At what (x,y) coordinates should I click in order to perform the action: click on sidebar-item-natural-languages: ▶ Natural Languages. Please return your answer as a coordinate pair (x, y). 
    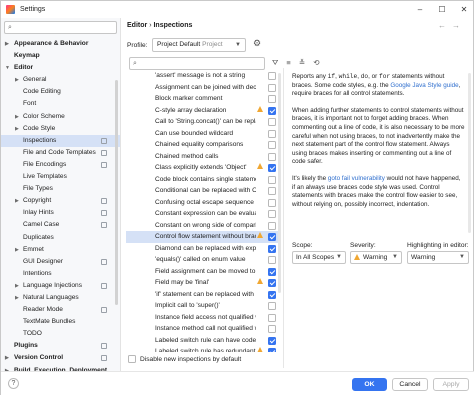
    Looking at the image, I should click on (60, 298).